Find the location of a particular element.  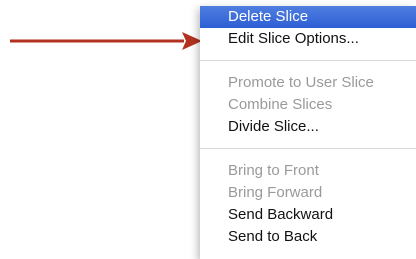

menu-item-bring-to-front: Bring to Front is located at coordinates (308, 171).